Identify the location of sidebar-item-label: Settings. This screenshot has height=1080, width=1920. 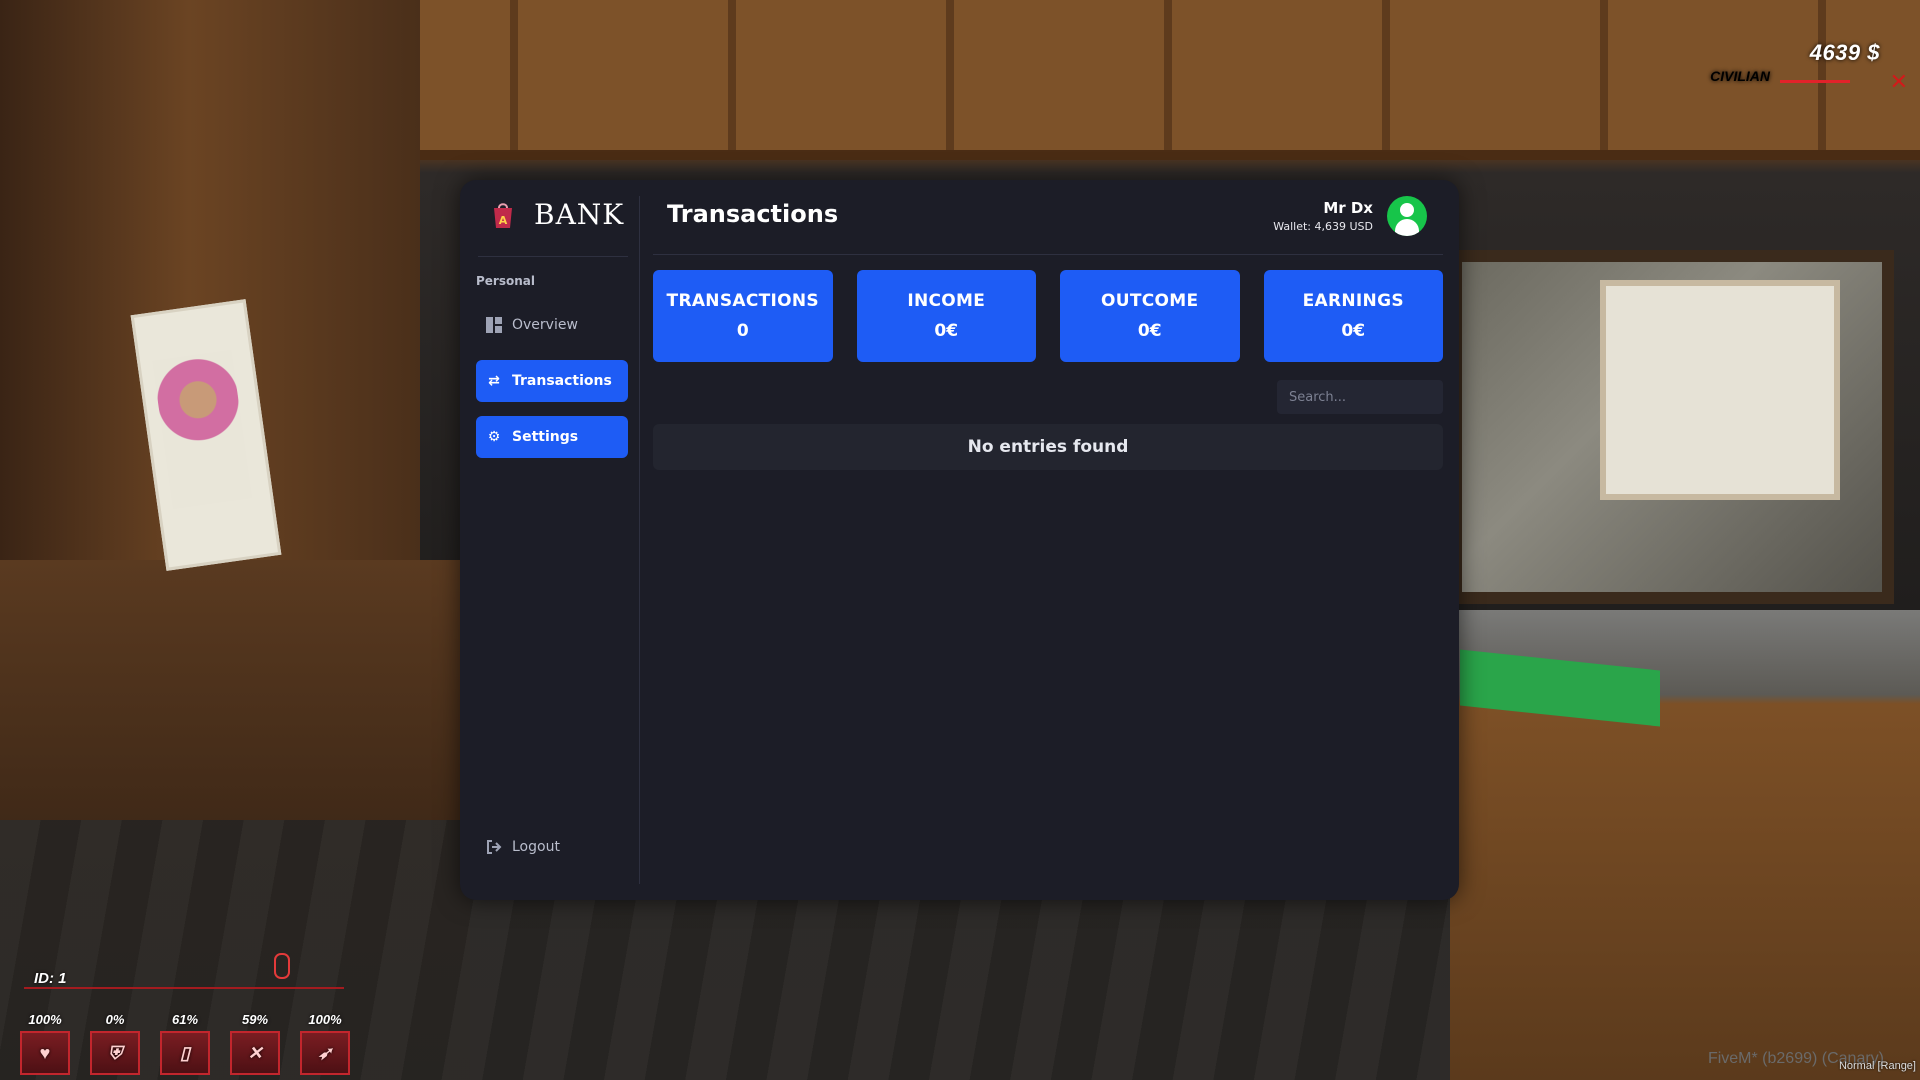
(545, 437).